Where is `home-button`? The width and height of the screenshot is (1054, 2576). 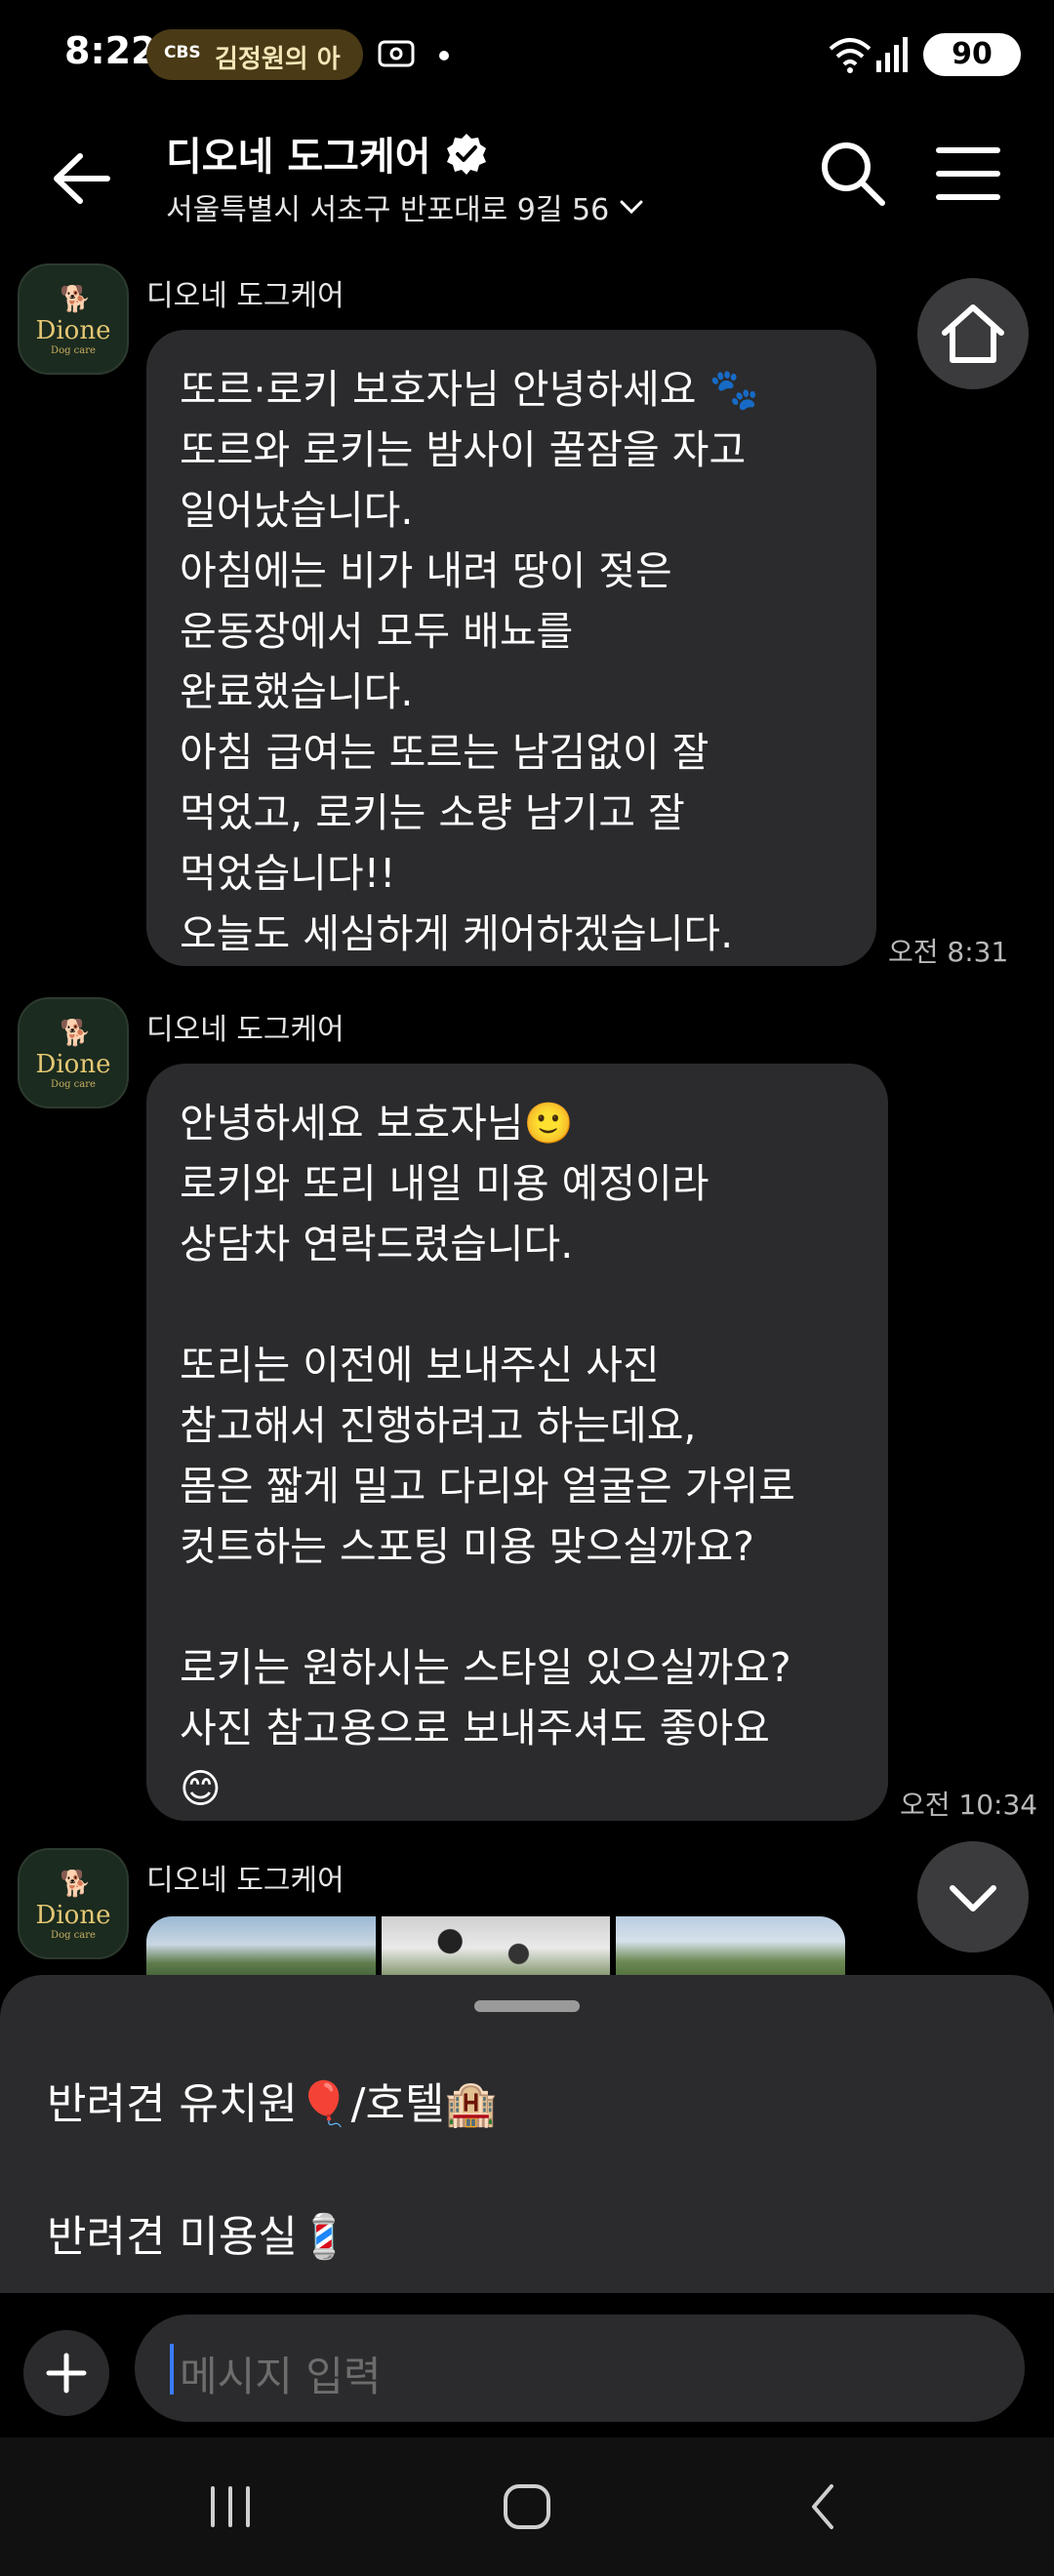 home-button is located at coordinates (973, 333).